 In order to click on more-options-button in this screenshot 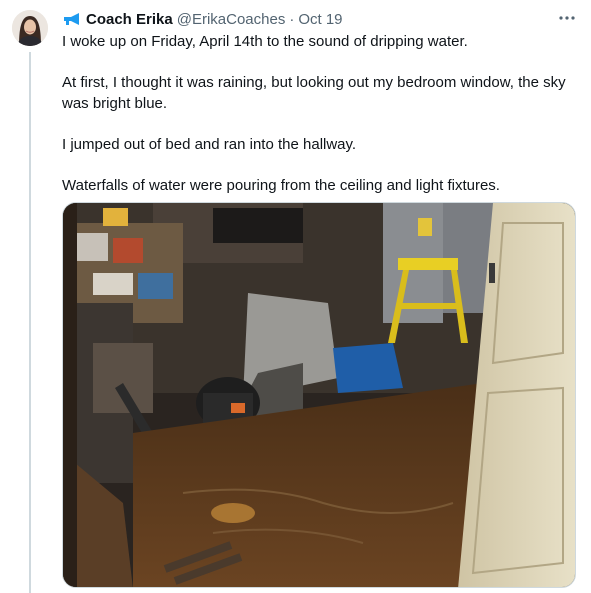, I will do `click(567, 18)`.